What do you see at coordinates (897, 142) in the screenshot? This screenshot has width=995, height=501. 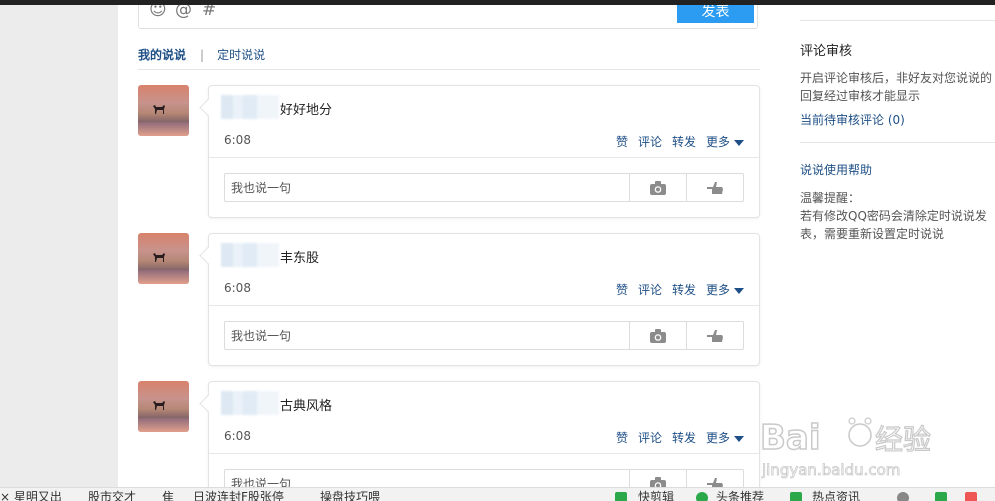 I see `sidebar-mid-divider` at bounding box center [897, 142].